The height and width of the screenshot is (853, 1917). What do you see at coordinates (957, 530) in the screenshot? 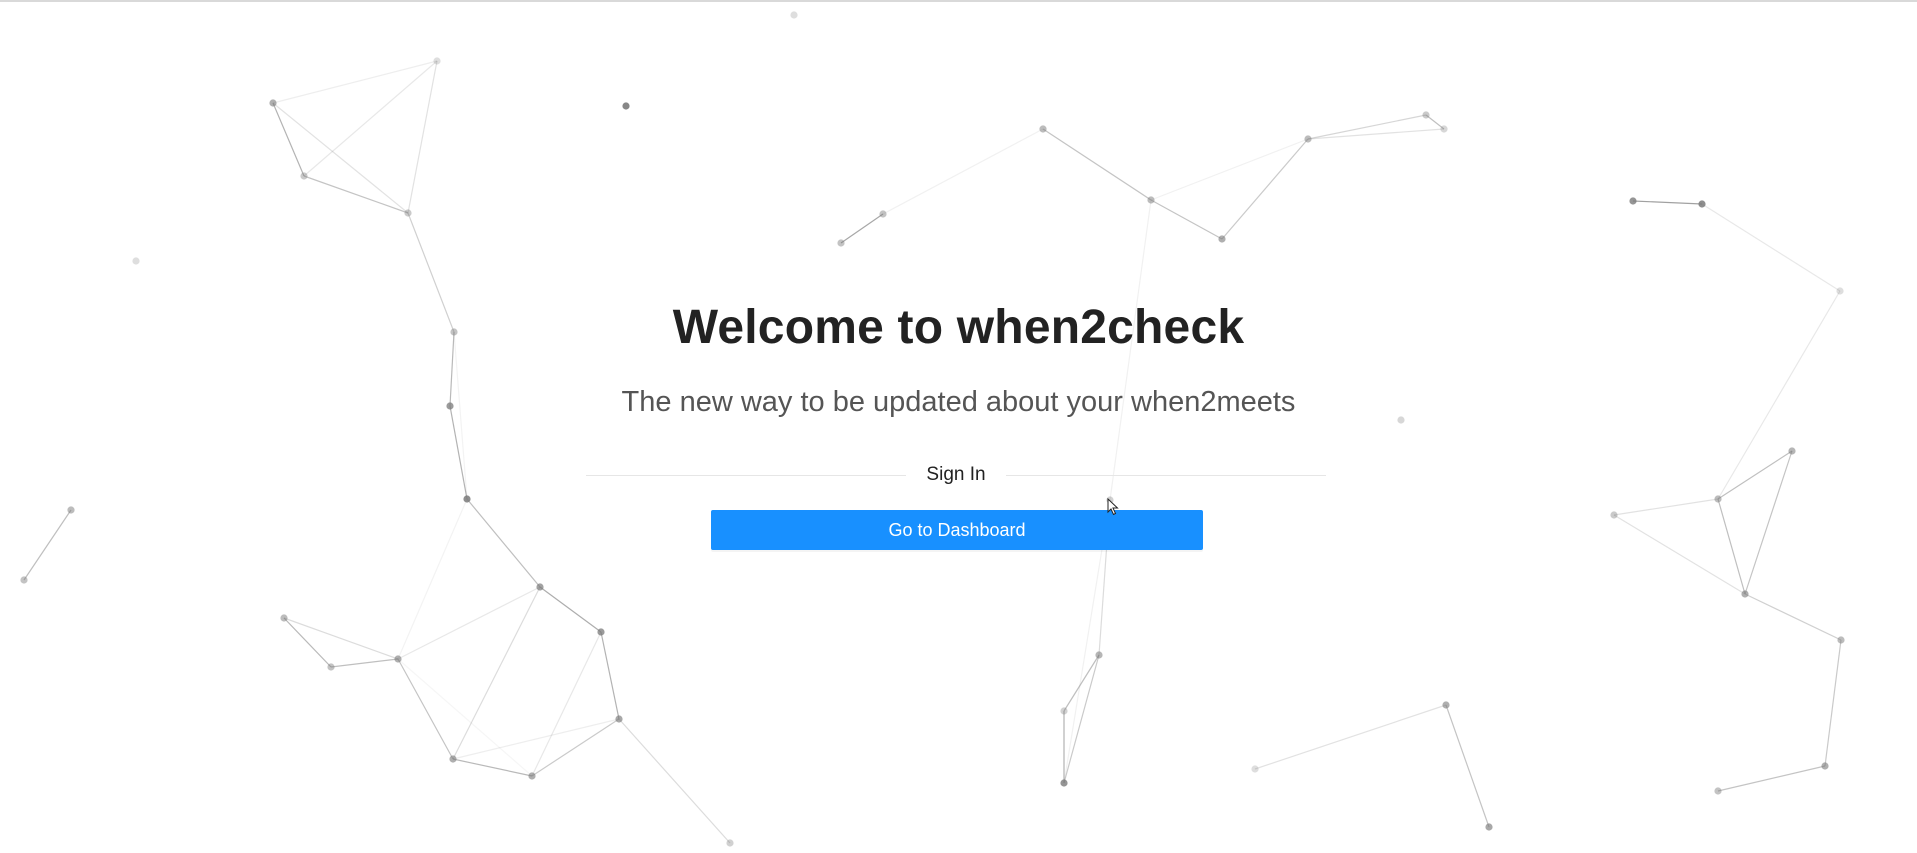
I see `go-to-dashboard-button: Go to Dashboard` at bounding box center [957, 530].